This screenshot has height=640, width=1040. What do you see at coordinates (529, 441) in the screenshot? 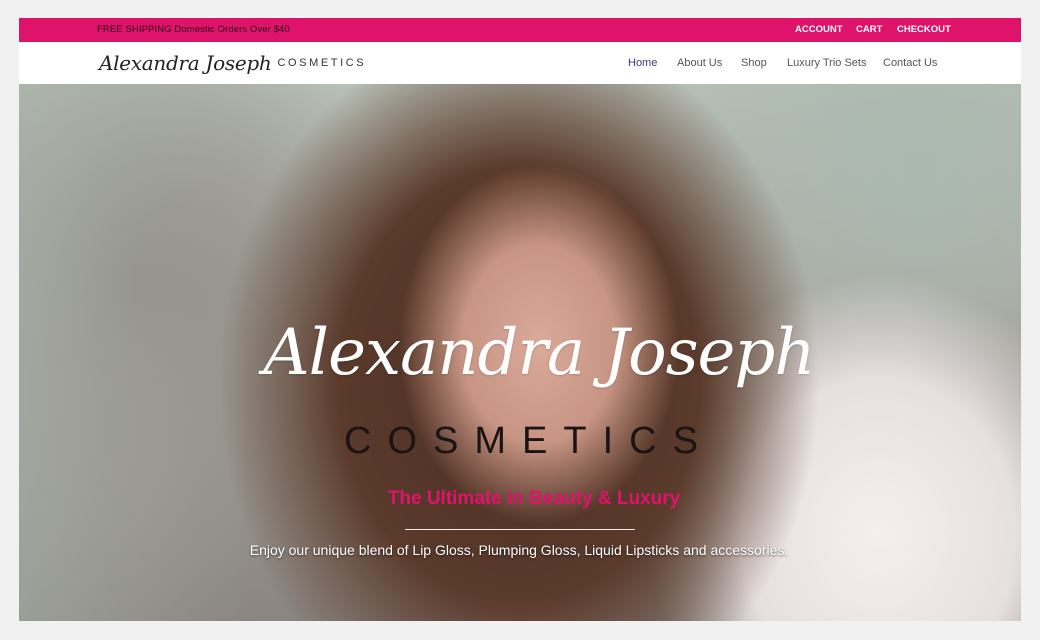
I see `hero-brand-caps: COSMETICS` at bounding box center [529, 441].